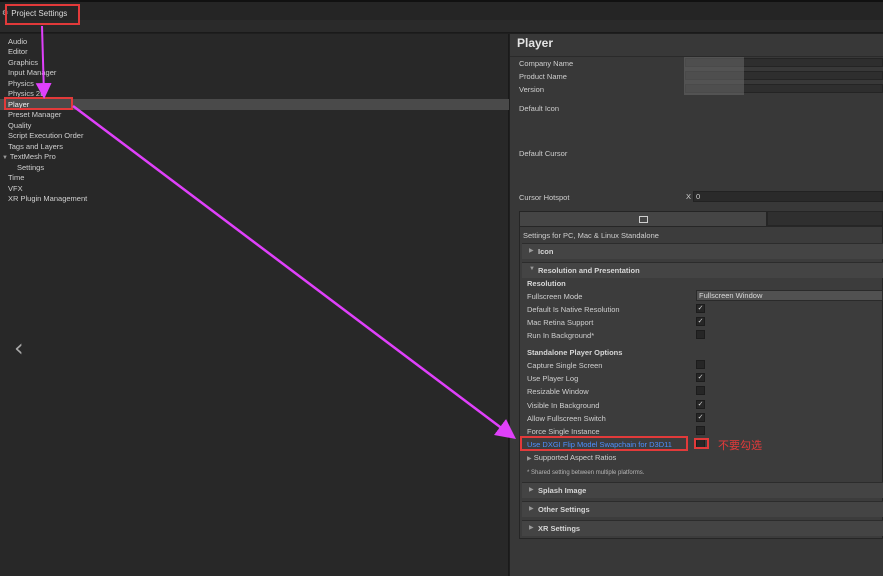 The height and width of the screenshot is (576, 883). Describe the element at coordinates (702, 528) in the screenshot. I see `section-xr-settings: ▶ XR Settings` at that location.